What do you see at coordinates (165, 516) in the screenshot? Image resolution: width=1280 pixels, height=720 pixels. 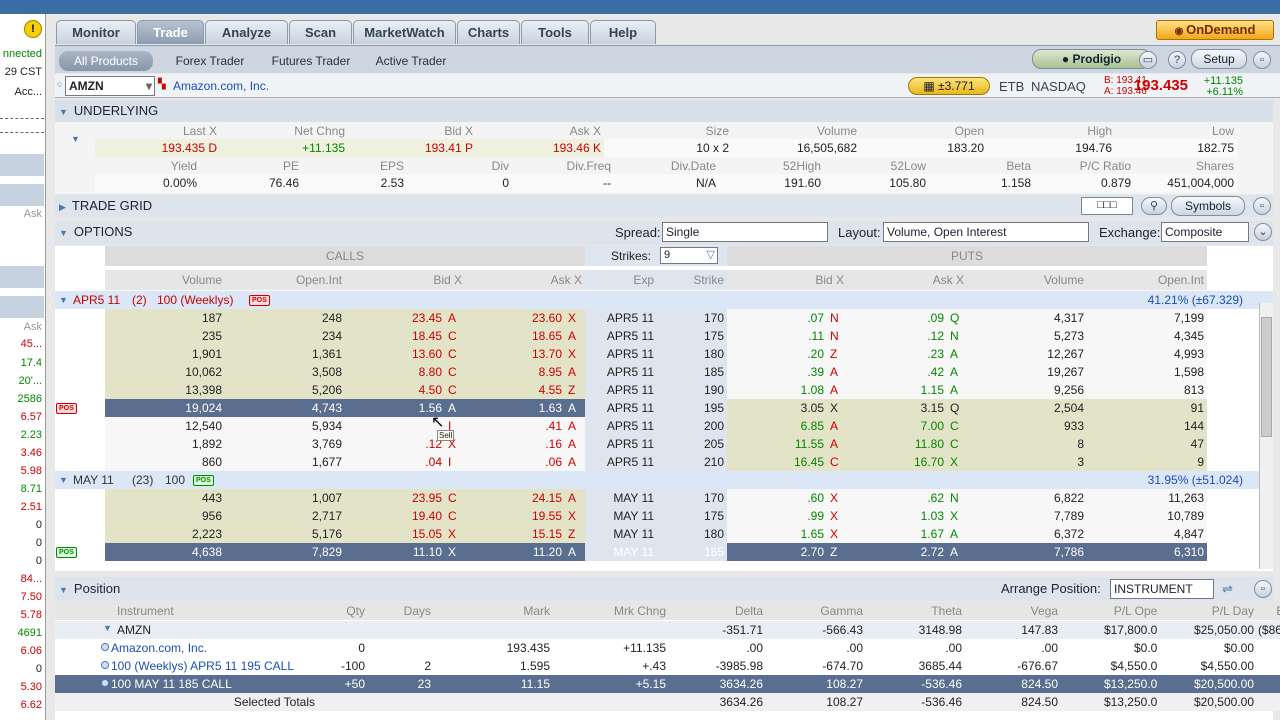 I see `option-cell: 956` at bounding box center [165, 516].